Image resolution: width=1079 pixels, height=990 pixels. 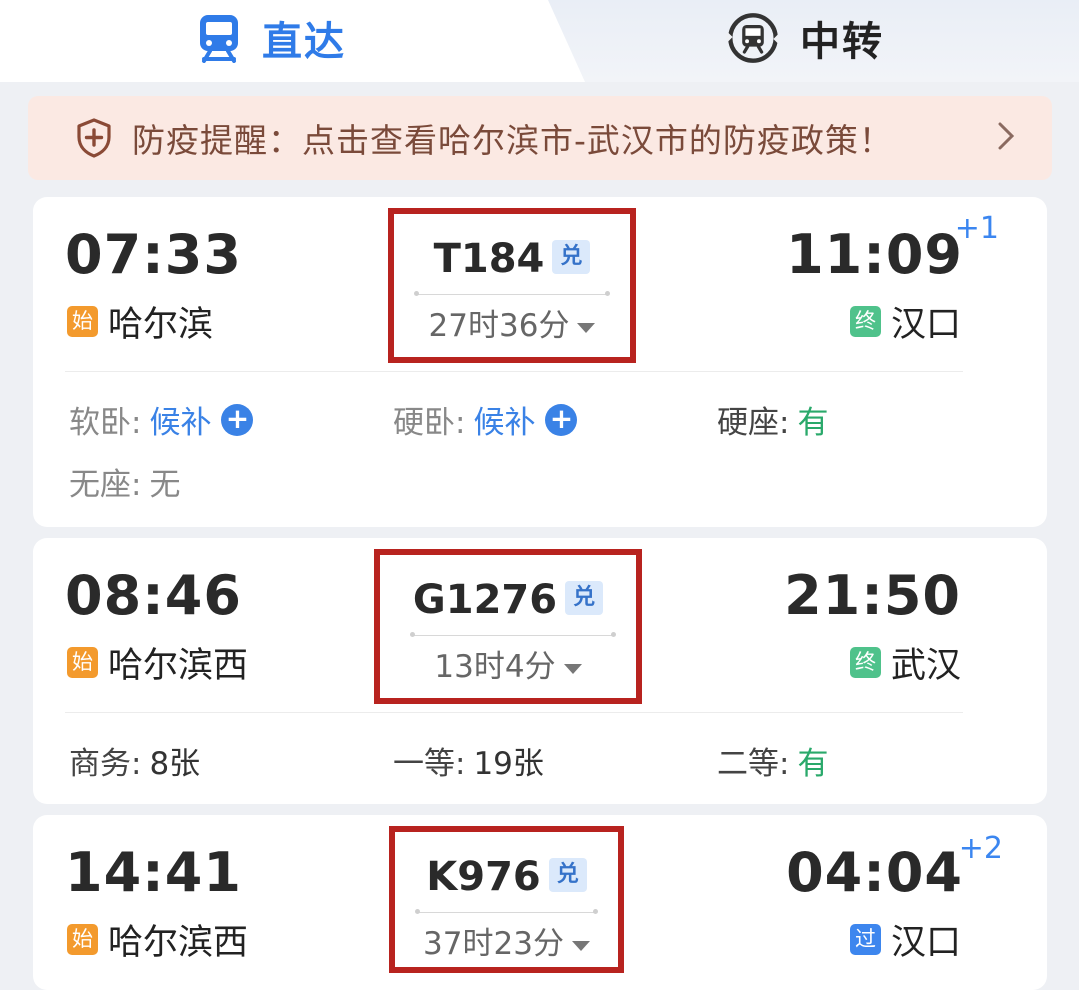 I want to click on tab-transfer-label: 中转, so click(x=842, y=42).